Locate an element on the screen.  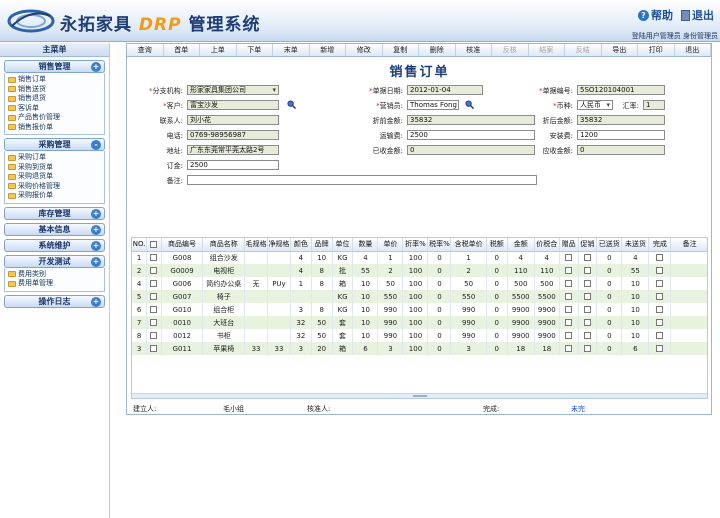
sidebar-item-purchase-order: 采购订单 is located at coordinates (54, 158).